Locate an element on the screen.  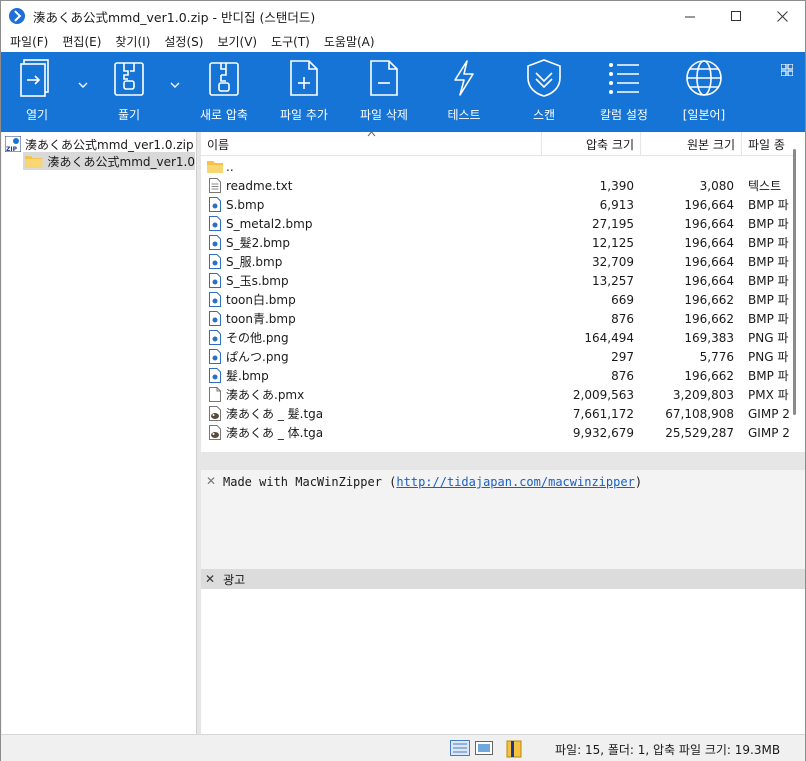
open-button-label: 열기 is located at coordinates (37, 115).